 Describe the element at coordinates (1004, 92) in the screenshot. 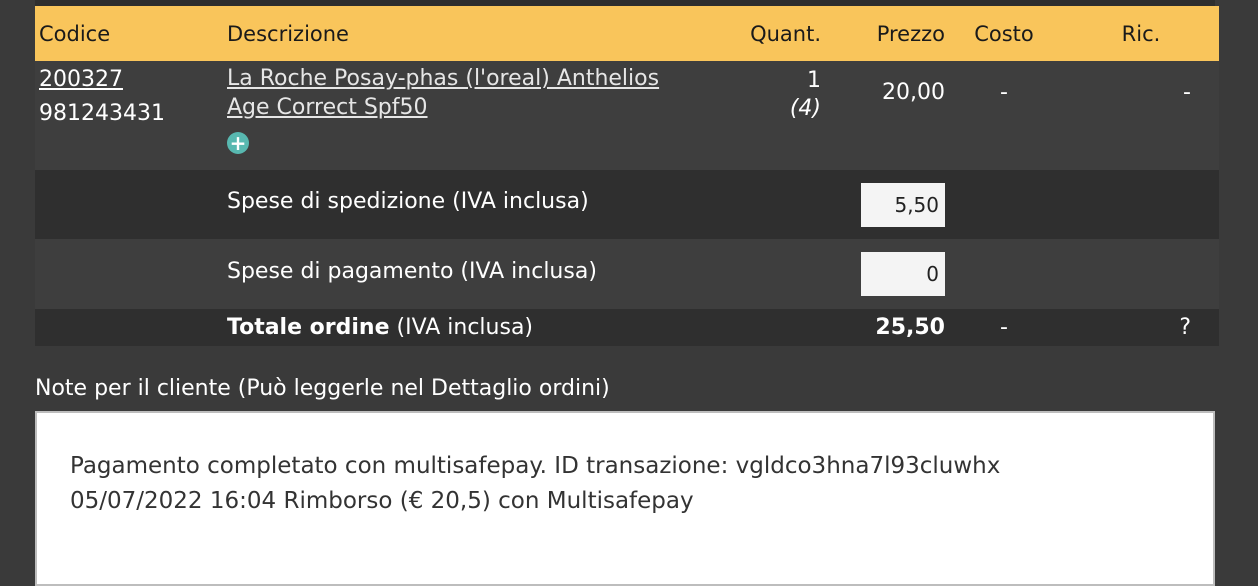

I see `product-cost: -` at that location.